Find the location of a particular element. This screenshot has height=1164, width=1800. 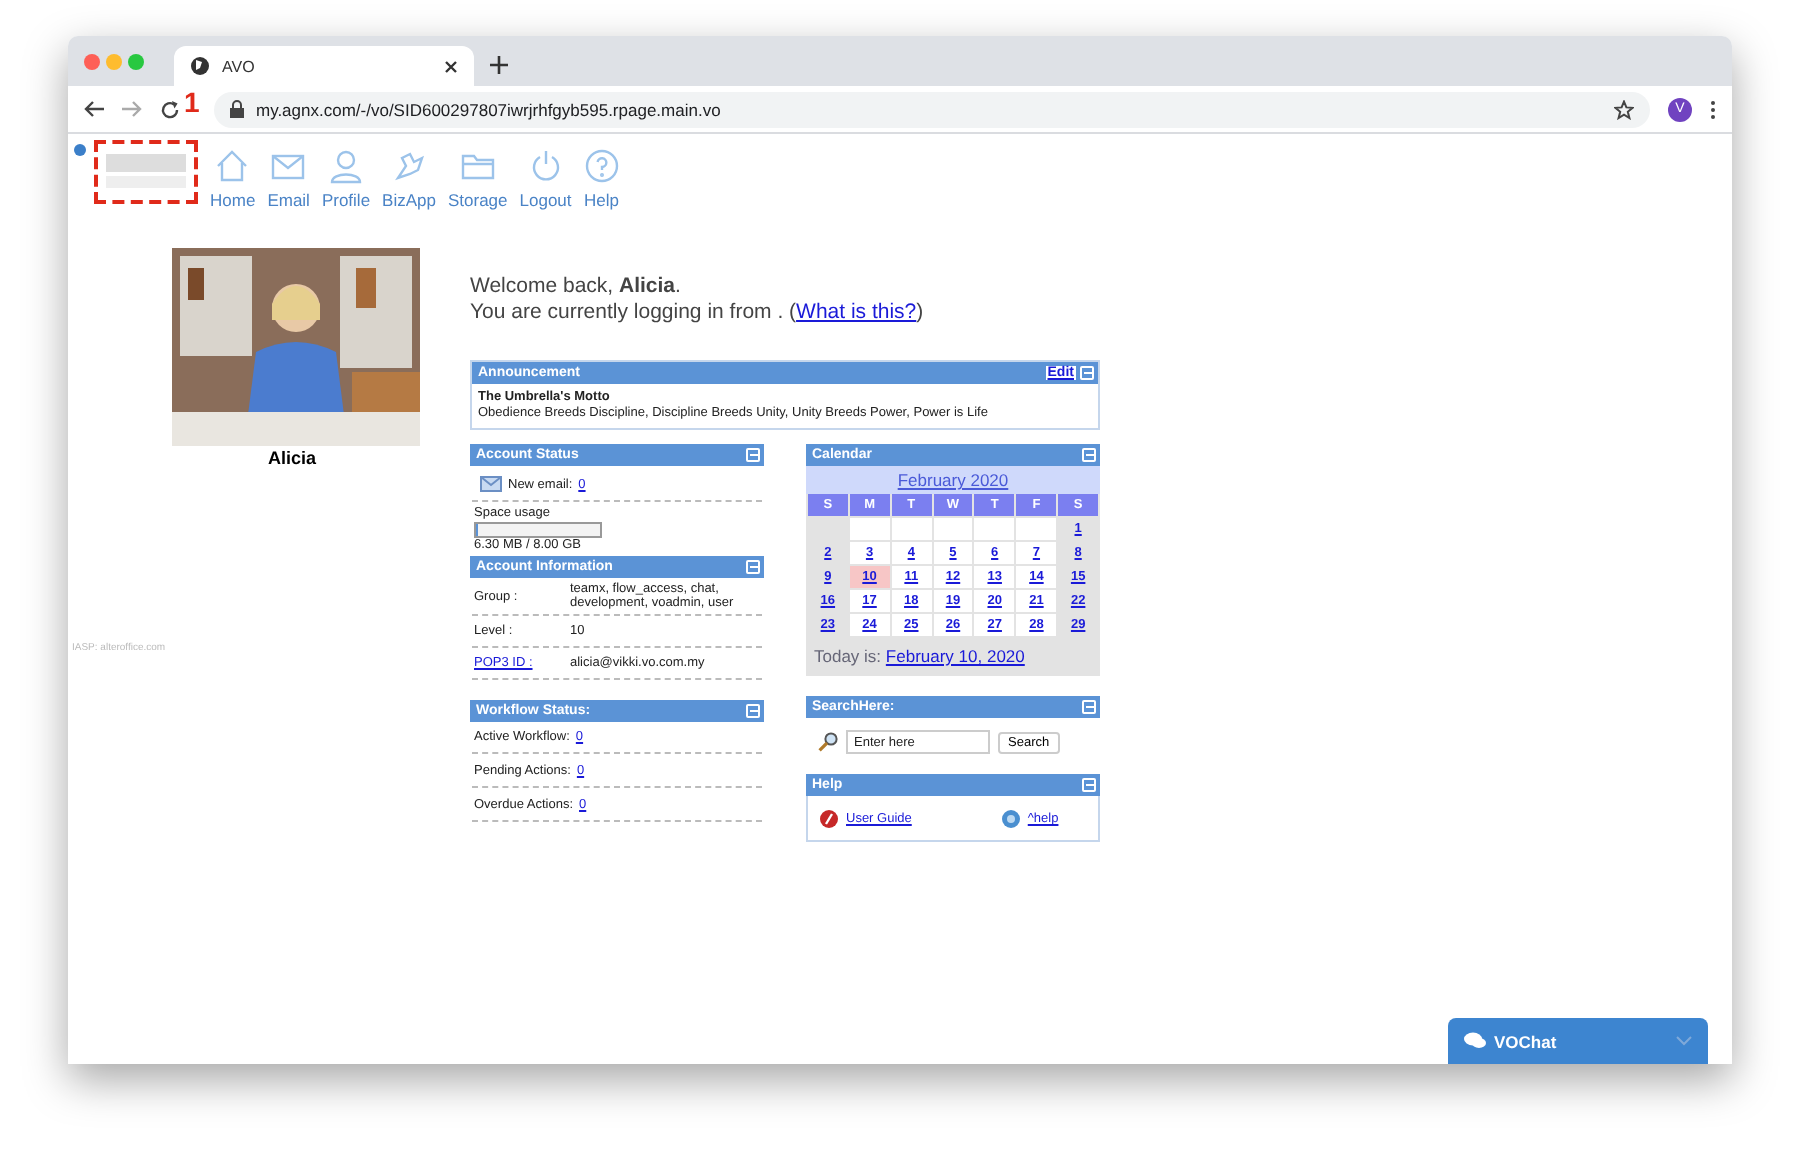

today-link: February 10, 2020 is located at coordinates (955, 656).